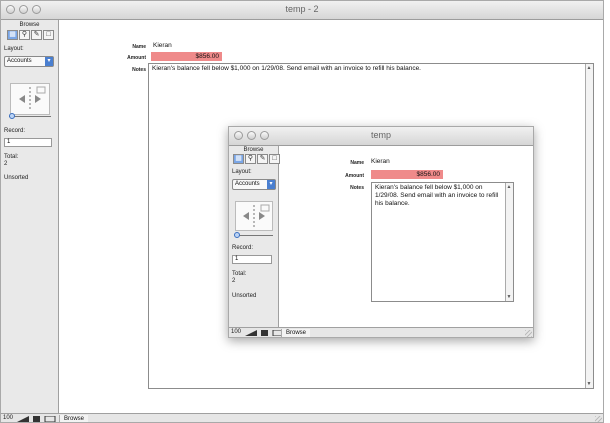  Describe the element at coordinates (15, 131) in the screenshot. I see `record-label: Record:` at that location.